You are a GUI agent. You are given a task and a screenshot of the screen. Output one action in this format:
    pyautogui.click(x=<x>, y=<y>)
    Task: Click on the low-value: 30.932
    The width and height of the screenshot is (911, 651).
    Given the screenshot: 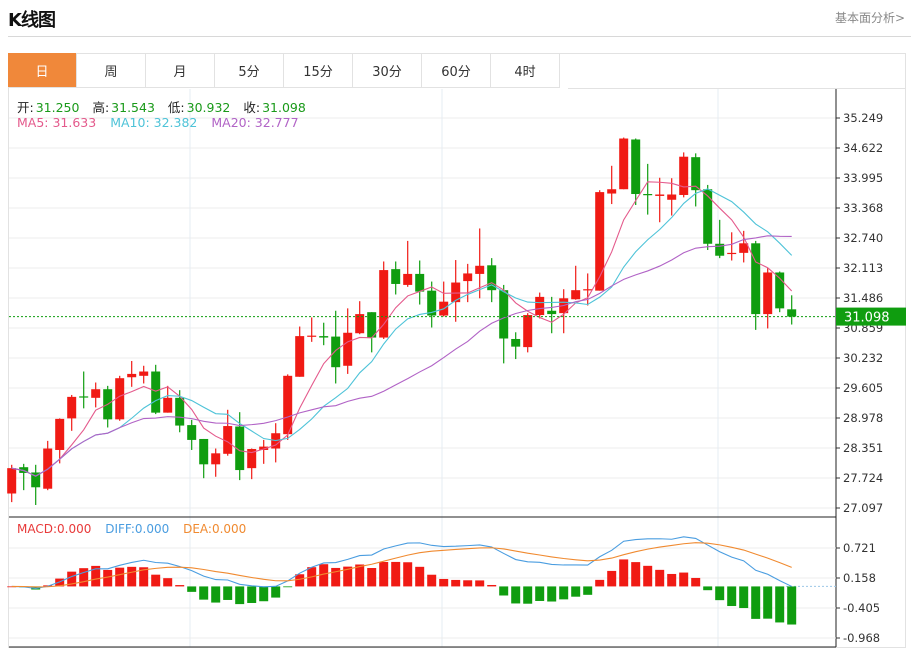 What is the action you would take?
    pyautogui.click(x=208, y=107)
    